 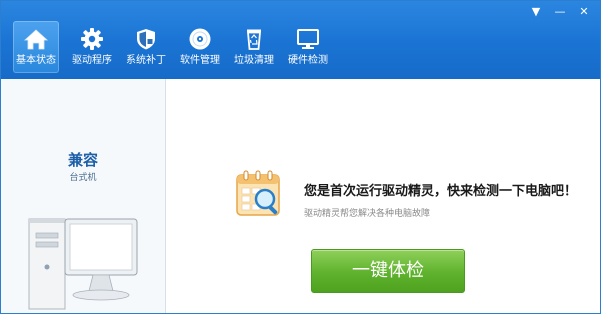 What do you see at coordinates (308, 60) in the screenshot?
I see `nav-item-label: 硬件检测` at bounding box center [308, 60].